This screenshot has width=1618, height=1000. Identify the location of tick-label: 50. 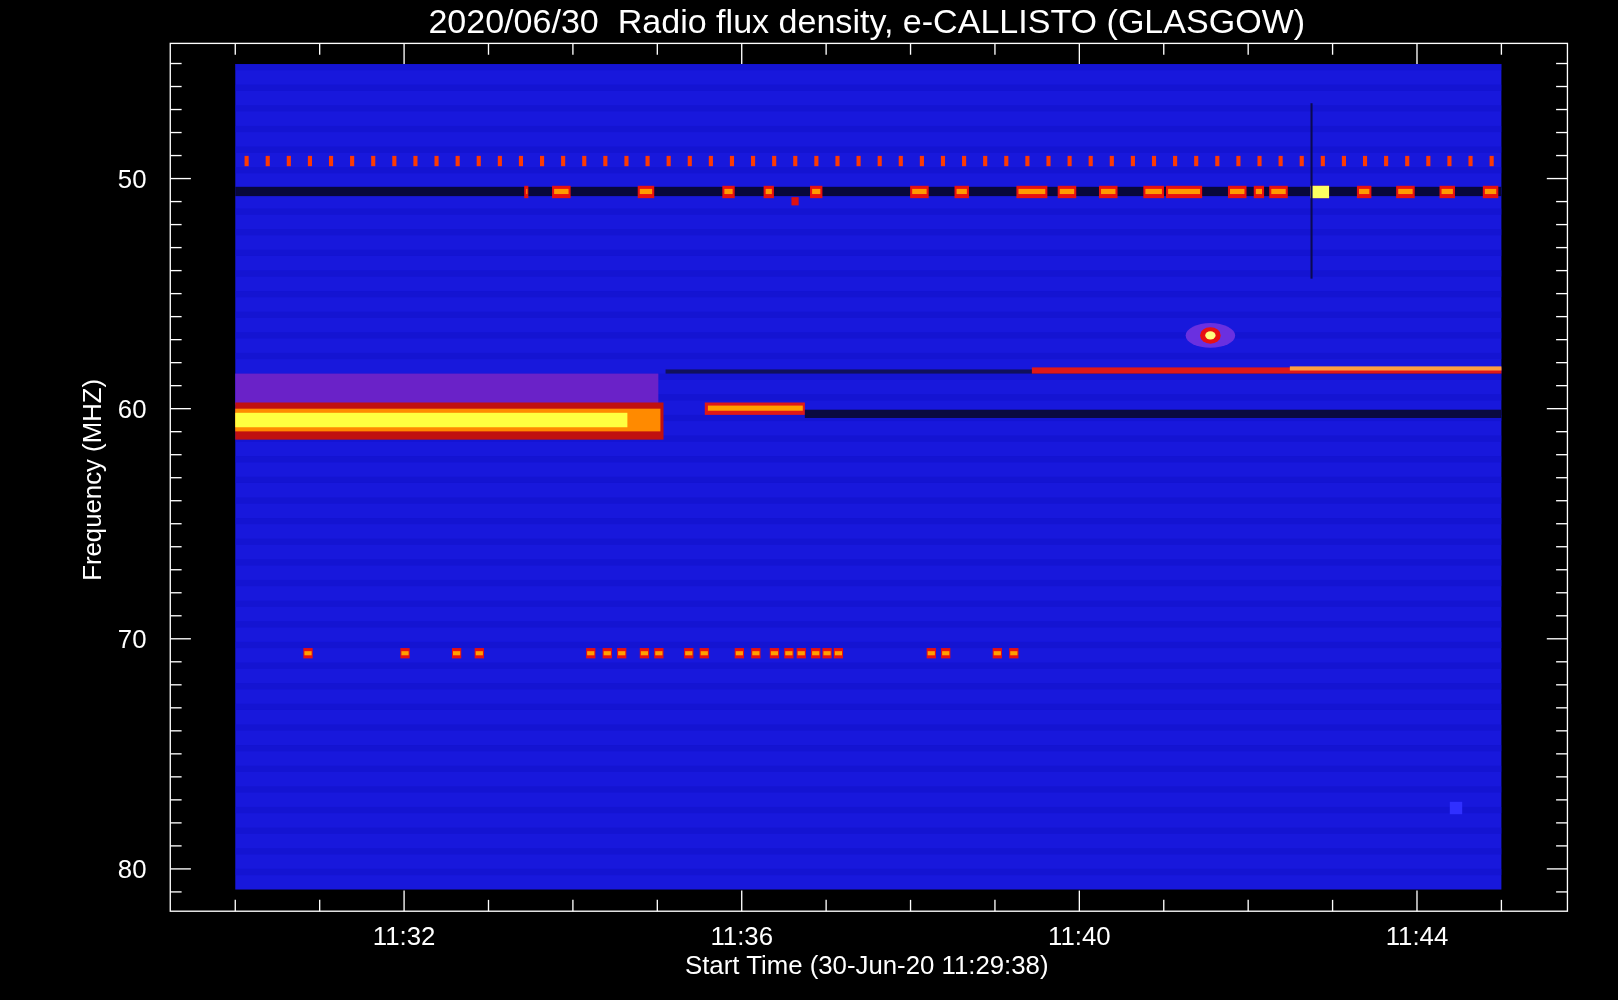
(132, 178).